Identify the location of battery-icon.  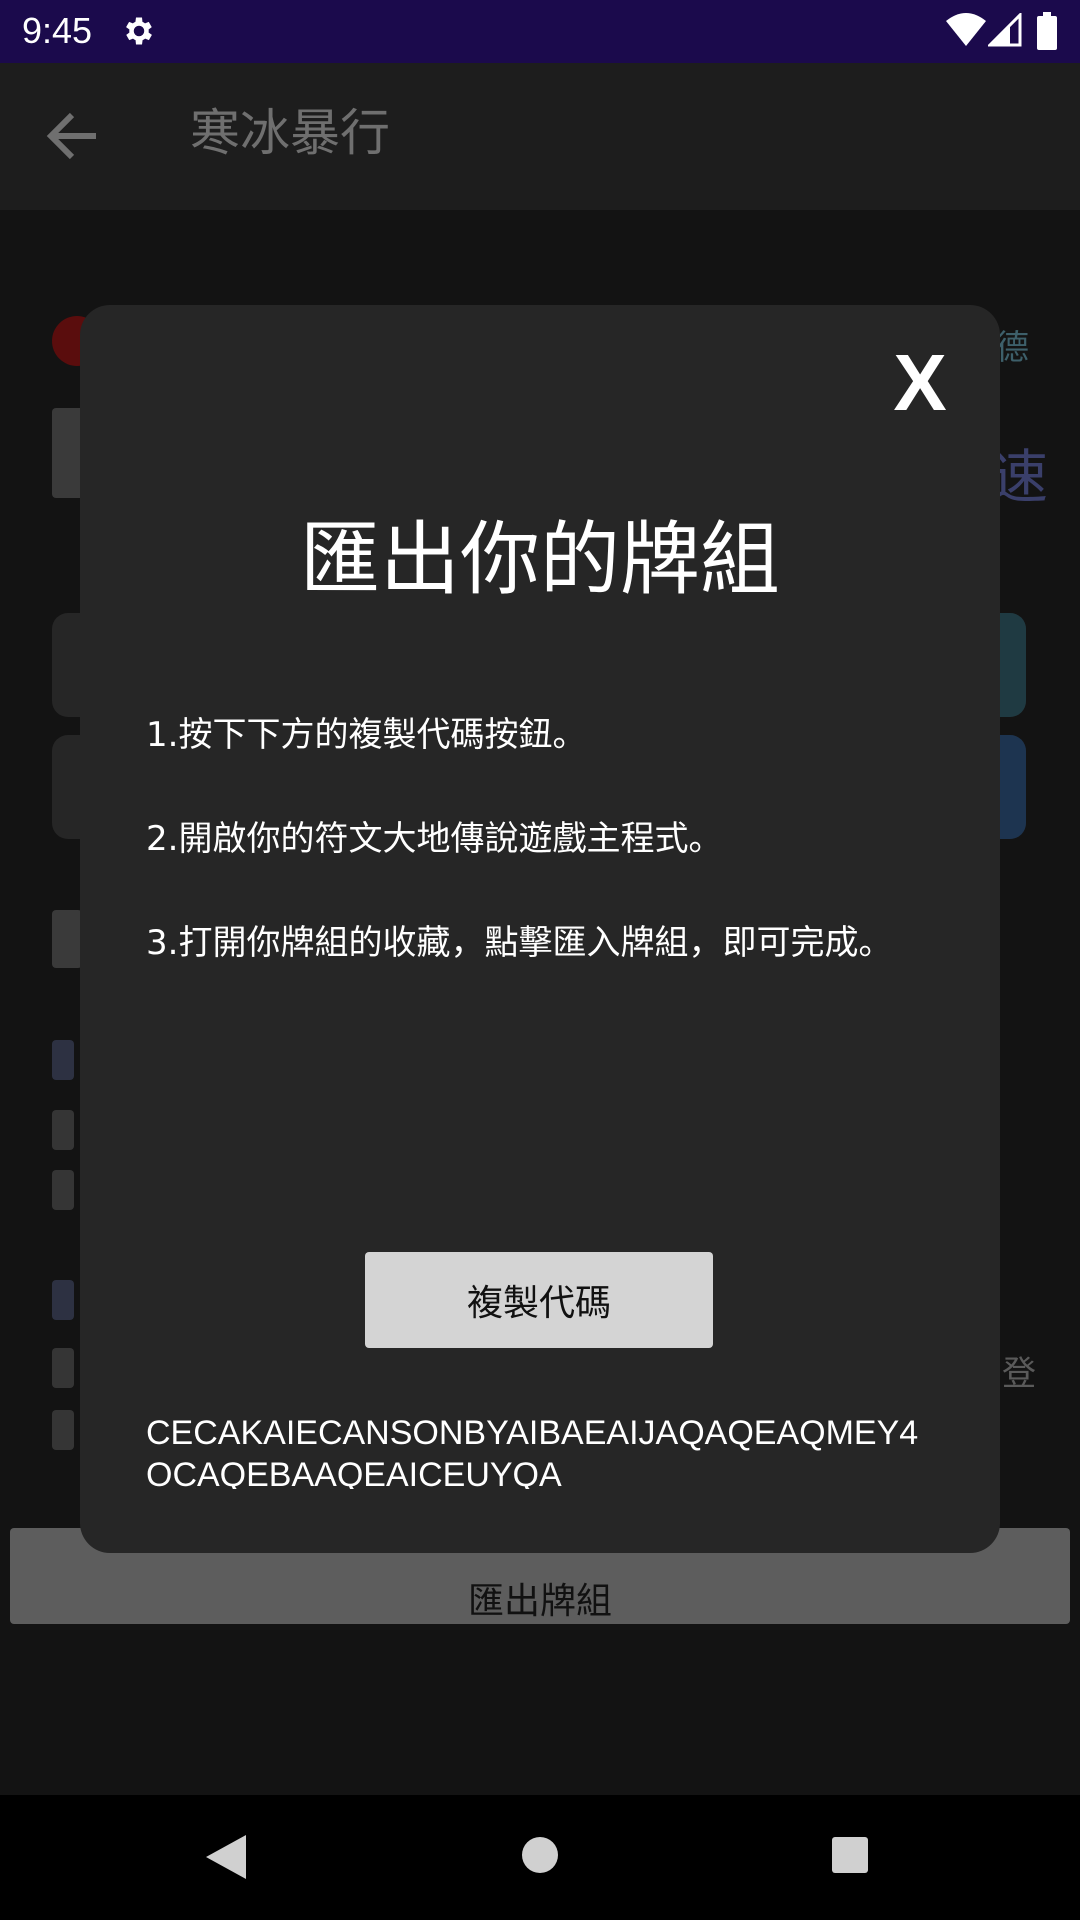
(1047, 31).